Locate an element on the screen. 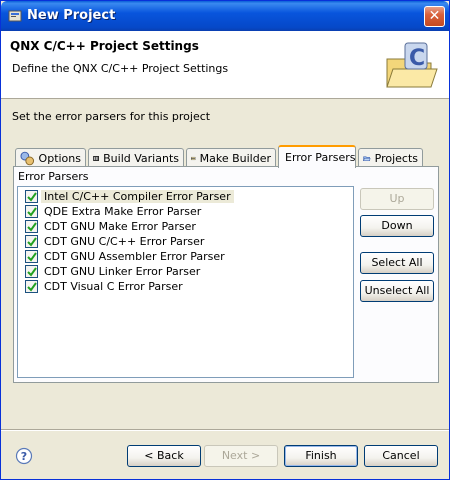 This screenshot has height=480, width=450. list-item: CDT GNU Assembler Error Parser is located at coordinates (125, 256).